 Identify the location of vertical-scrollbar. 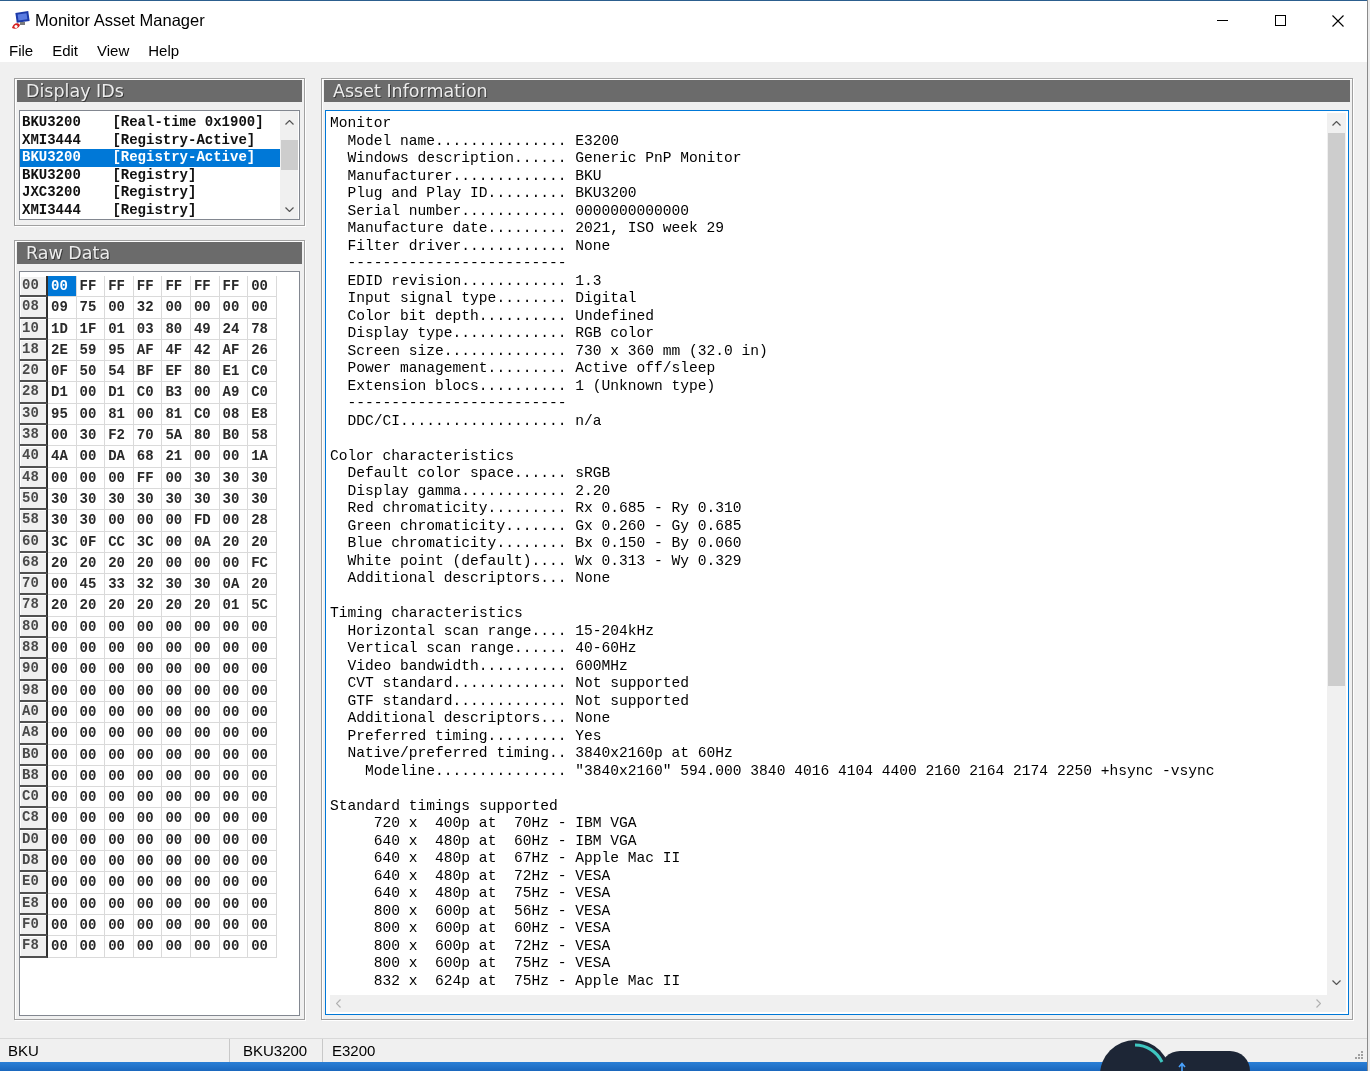
(289, 165).